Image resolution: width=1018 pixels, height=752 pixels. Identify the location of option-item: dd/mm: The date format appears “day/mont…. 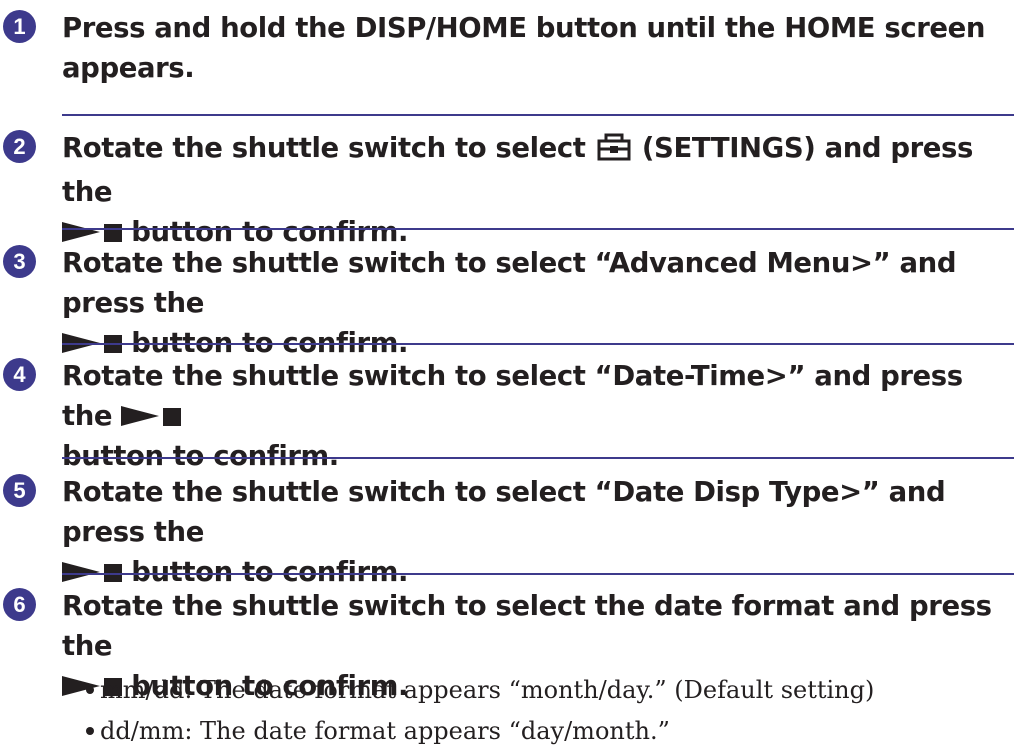
(480, 731).